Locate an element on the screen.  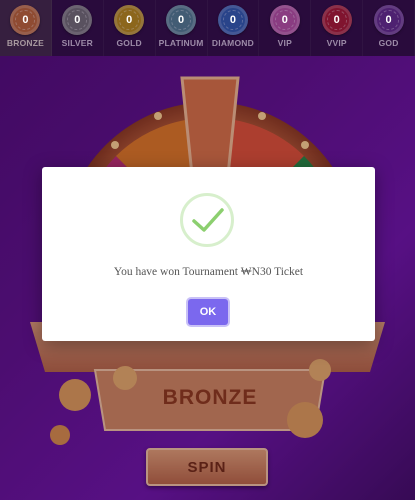
ok-button: OK is located at coordinates (208, 312).